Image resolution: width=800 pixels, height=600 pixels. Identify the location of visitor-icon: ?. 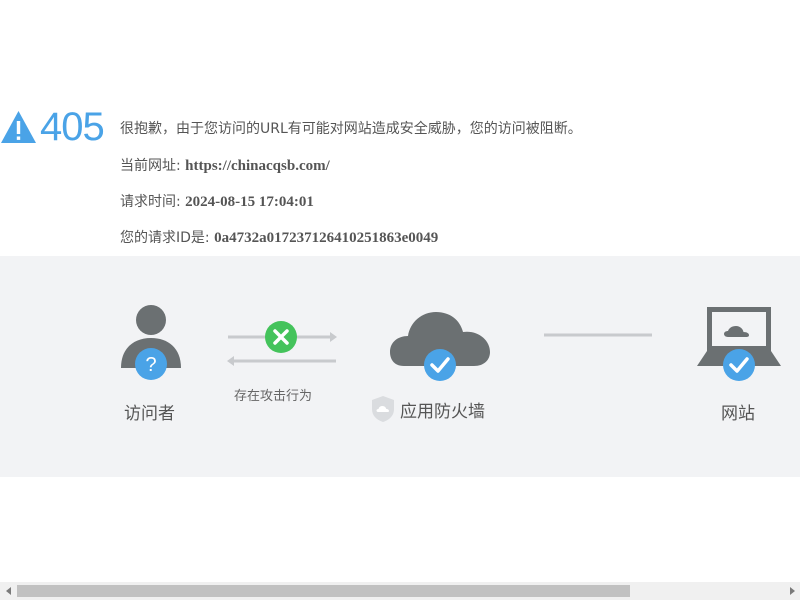
(151, 342).